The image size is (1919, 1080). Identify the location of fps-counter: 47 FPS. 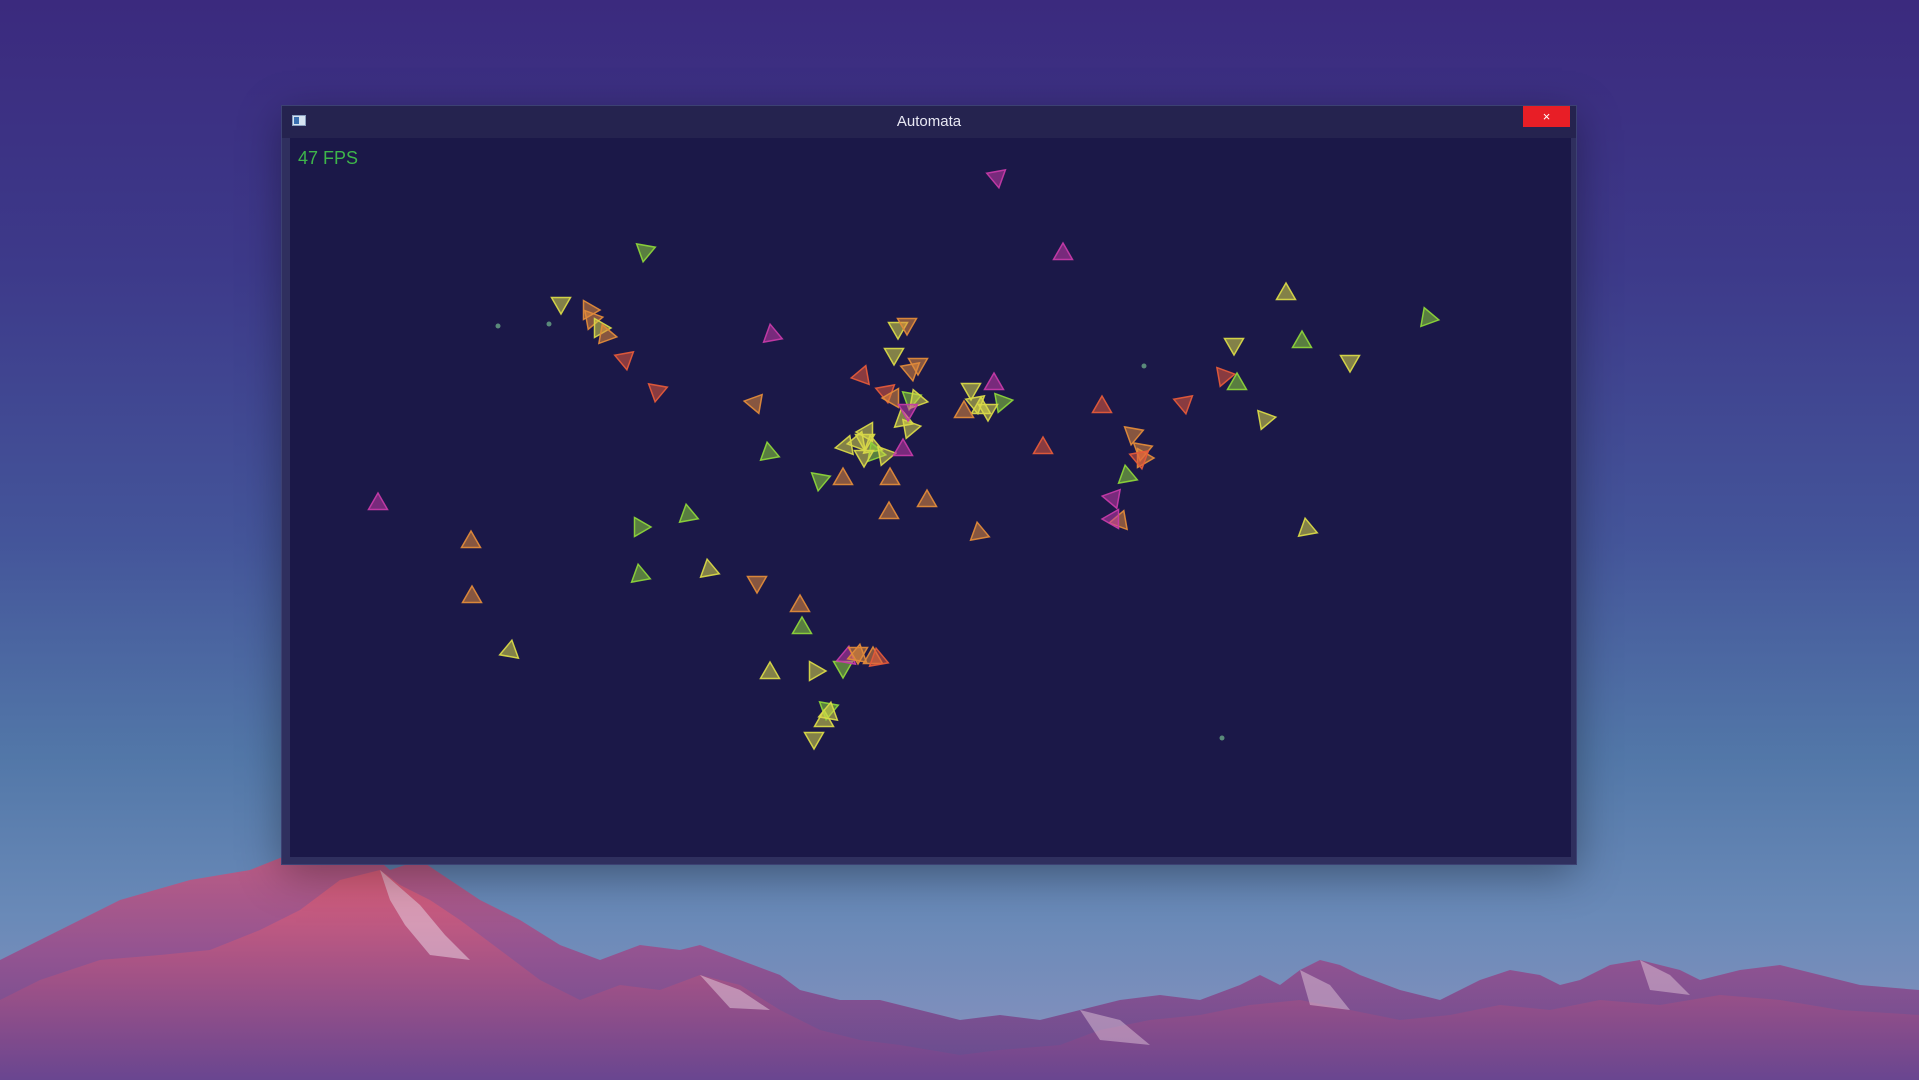
(328, 158).